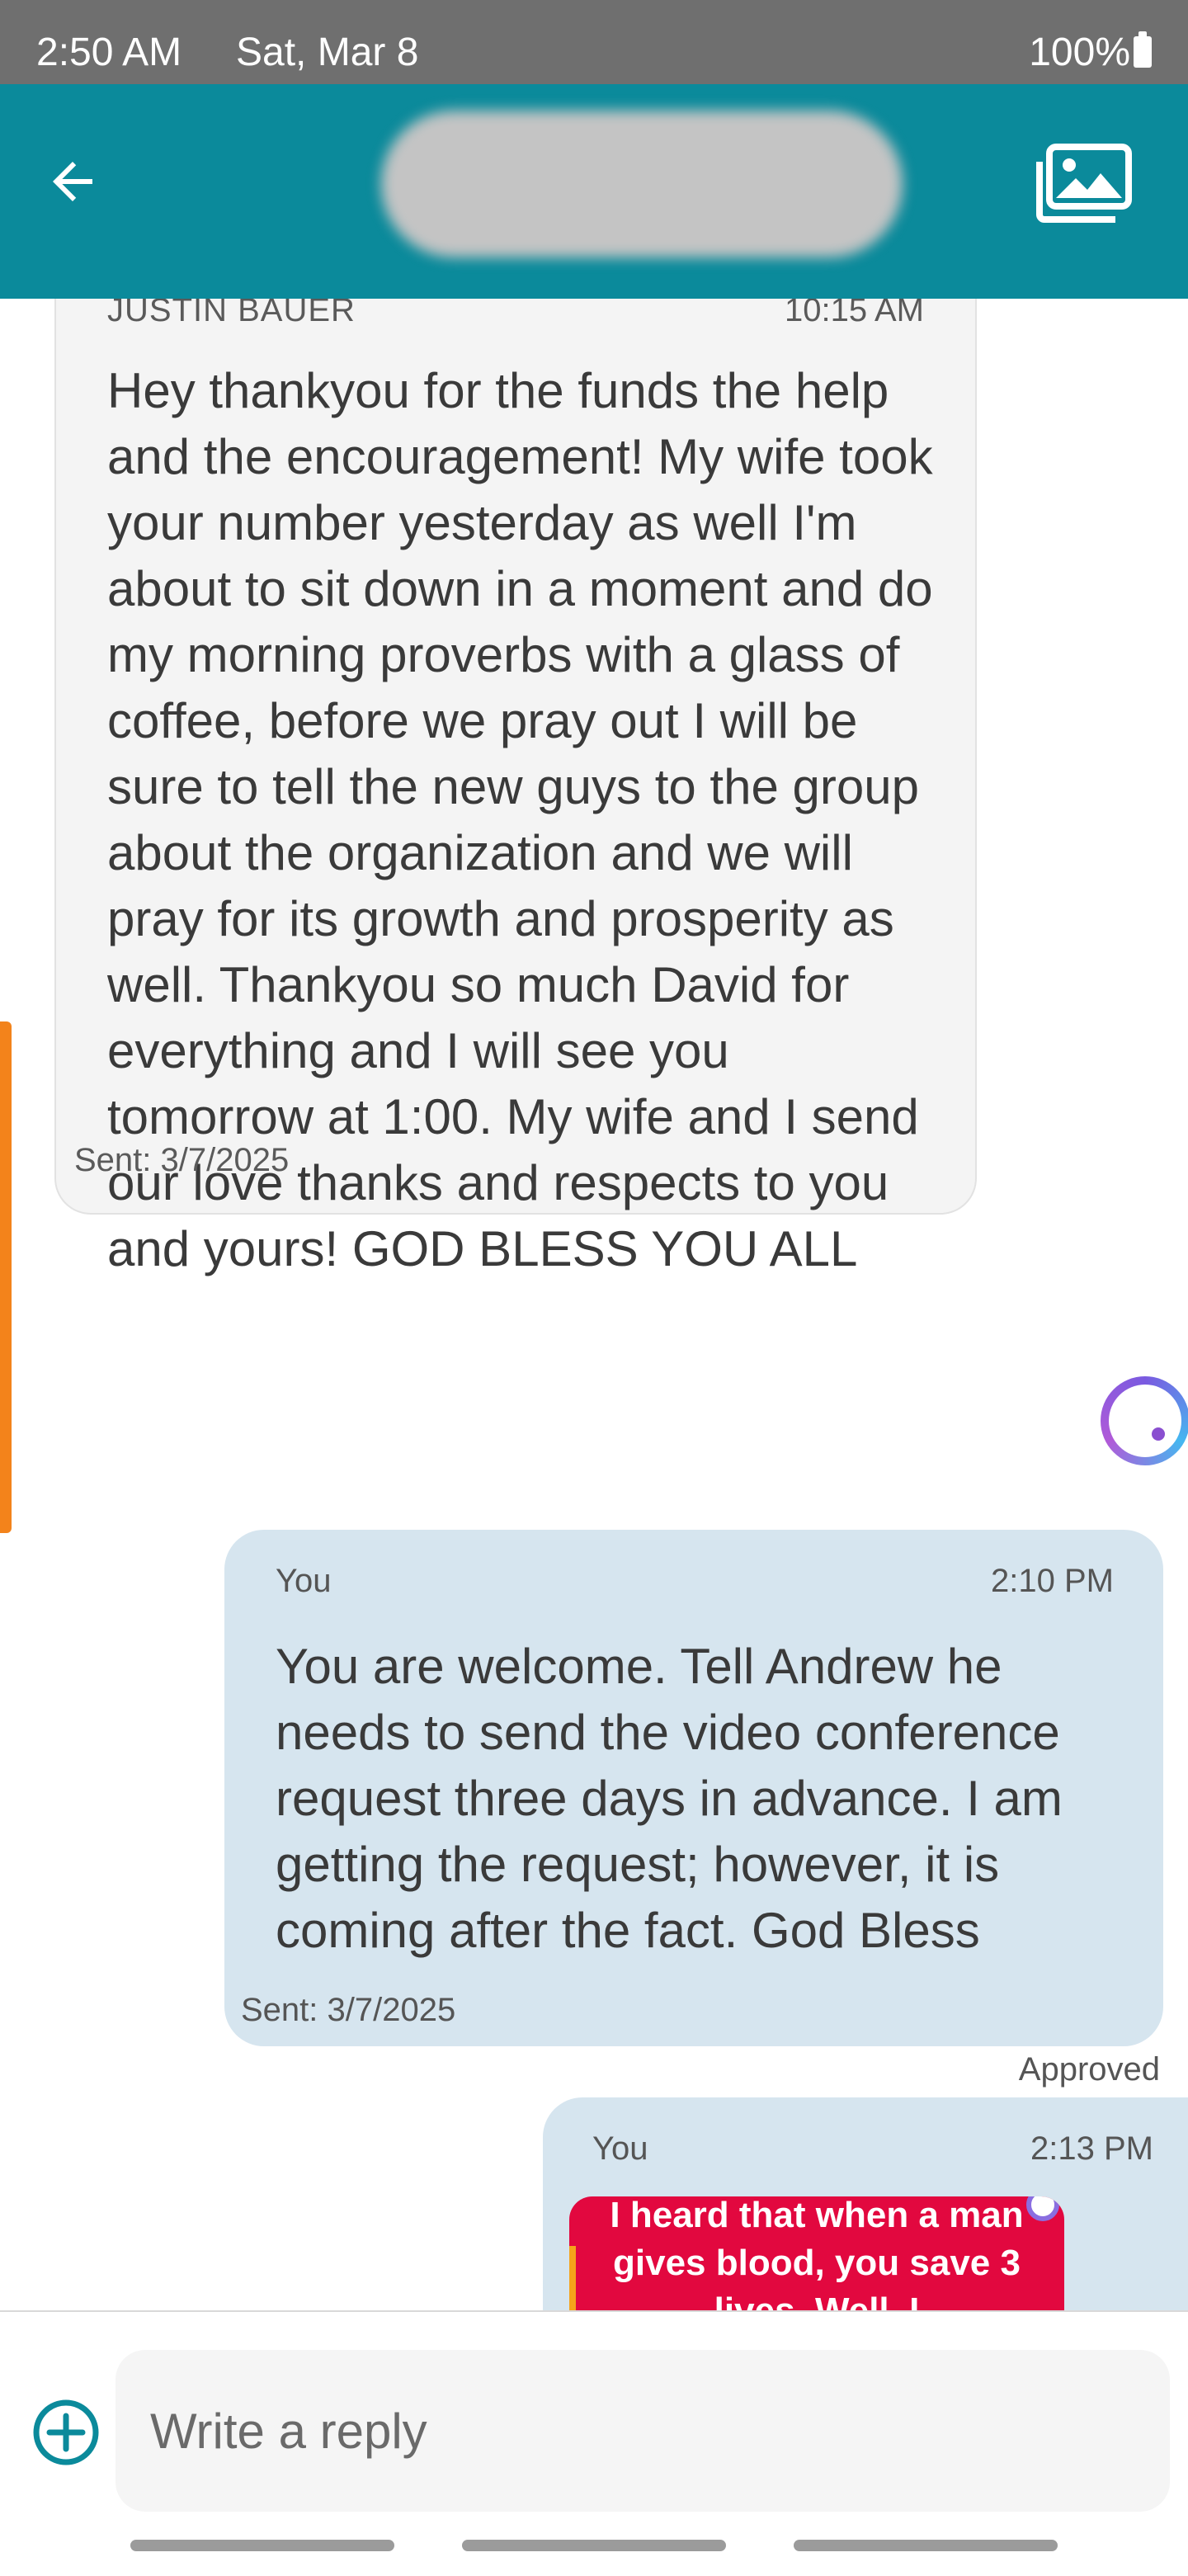 This screenshot has height=2576, width=1188. Describe the element at coordinates (231, 313) in the screenshot. I see `message-sender: JUSTIN BAUER` at that location.